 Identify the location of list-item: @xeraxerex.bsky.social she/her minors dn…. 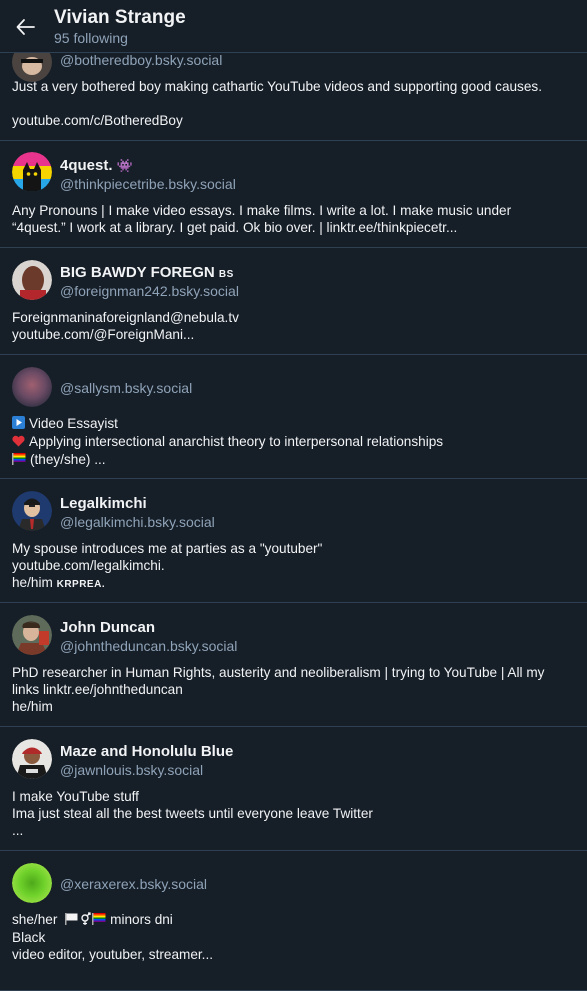
(293, 920).